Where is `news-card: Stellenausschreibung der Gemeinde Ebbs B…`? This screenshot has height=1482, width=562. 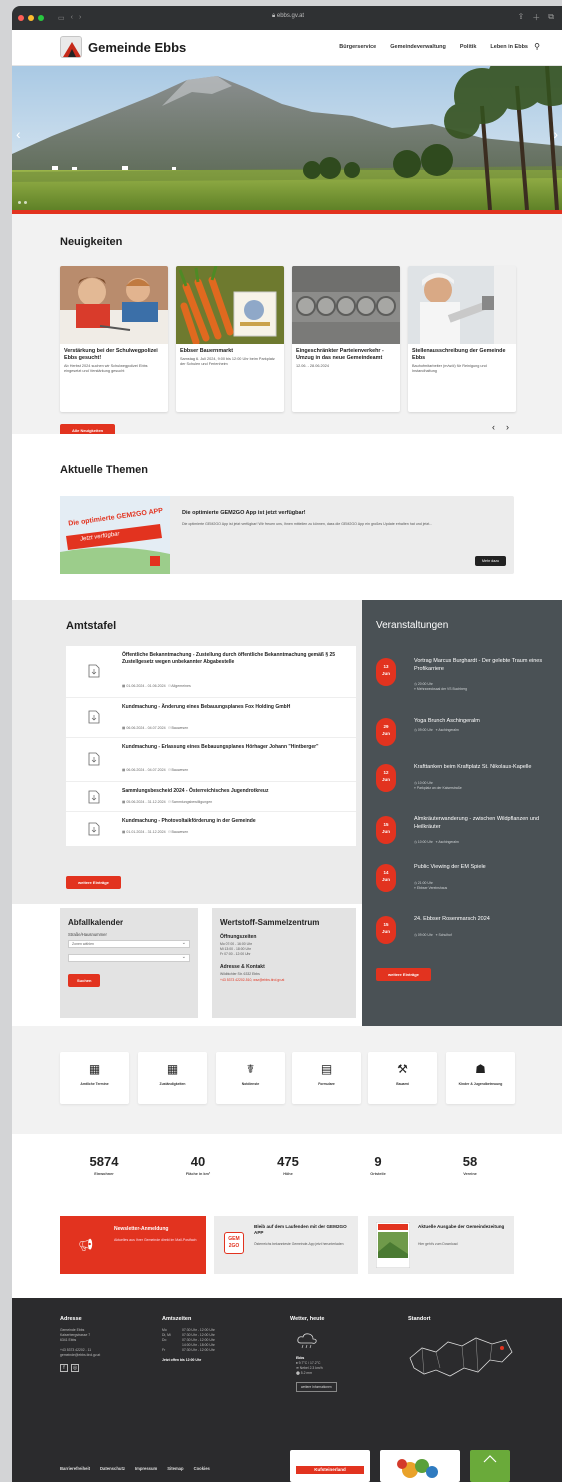 news-card: Stellenausschreibung der Gemeinde Ebbs B… is located at coordinates (462, 339).